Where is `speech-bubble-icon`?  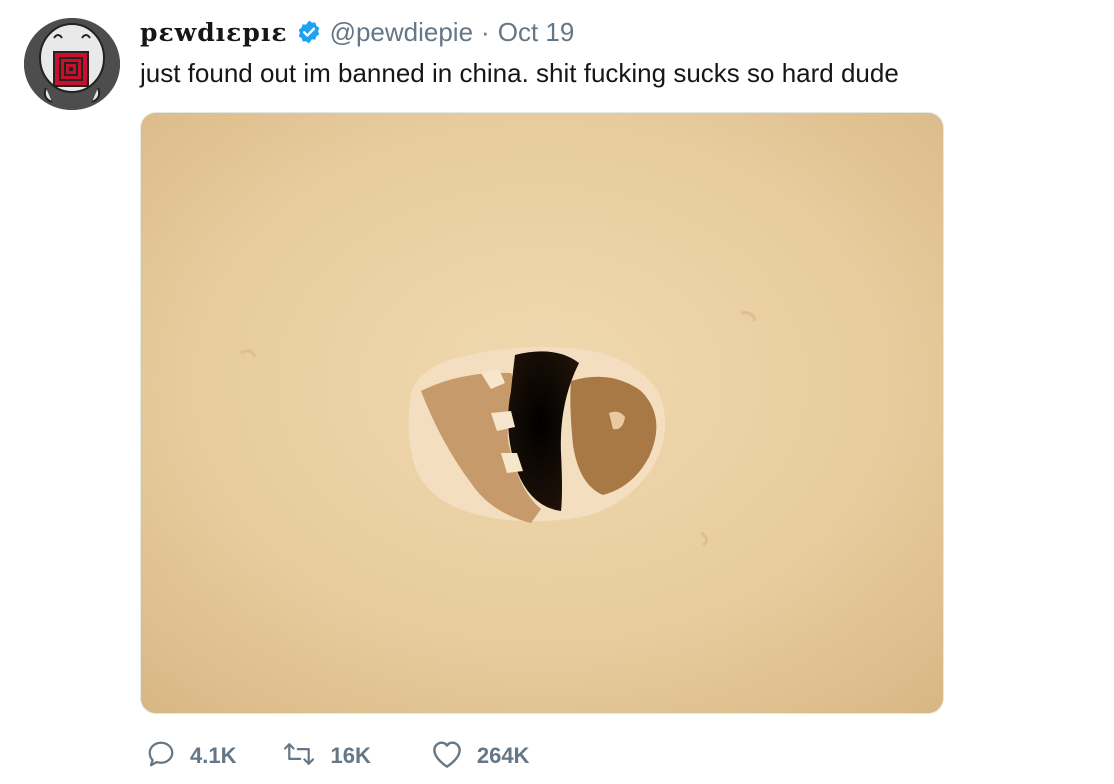 speech-bubble-icon is located at coordinates (161, 756).